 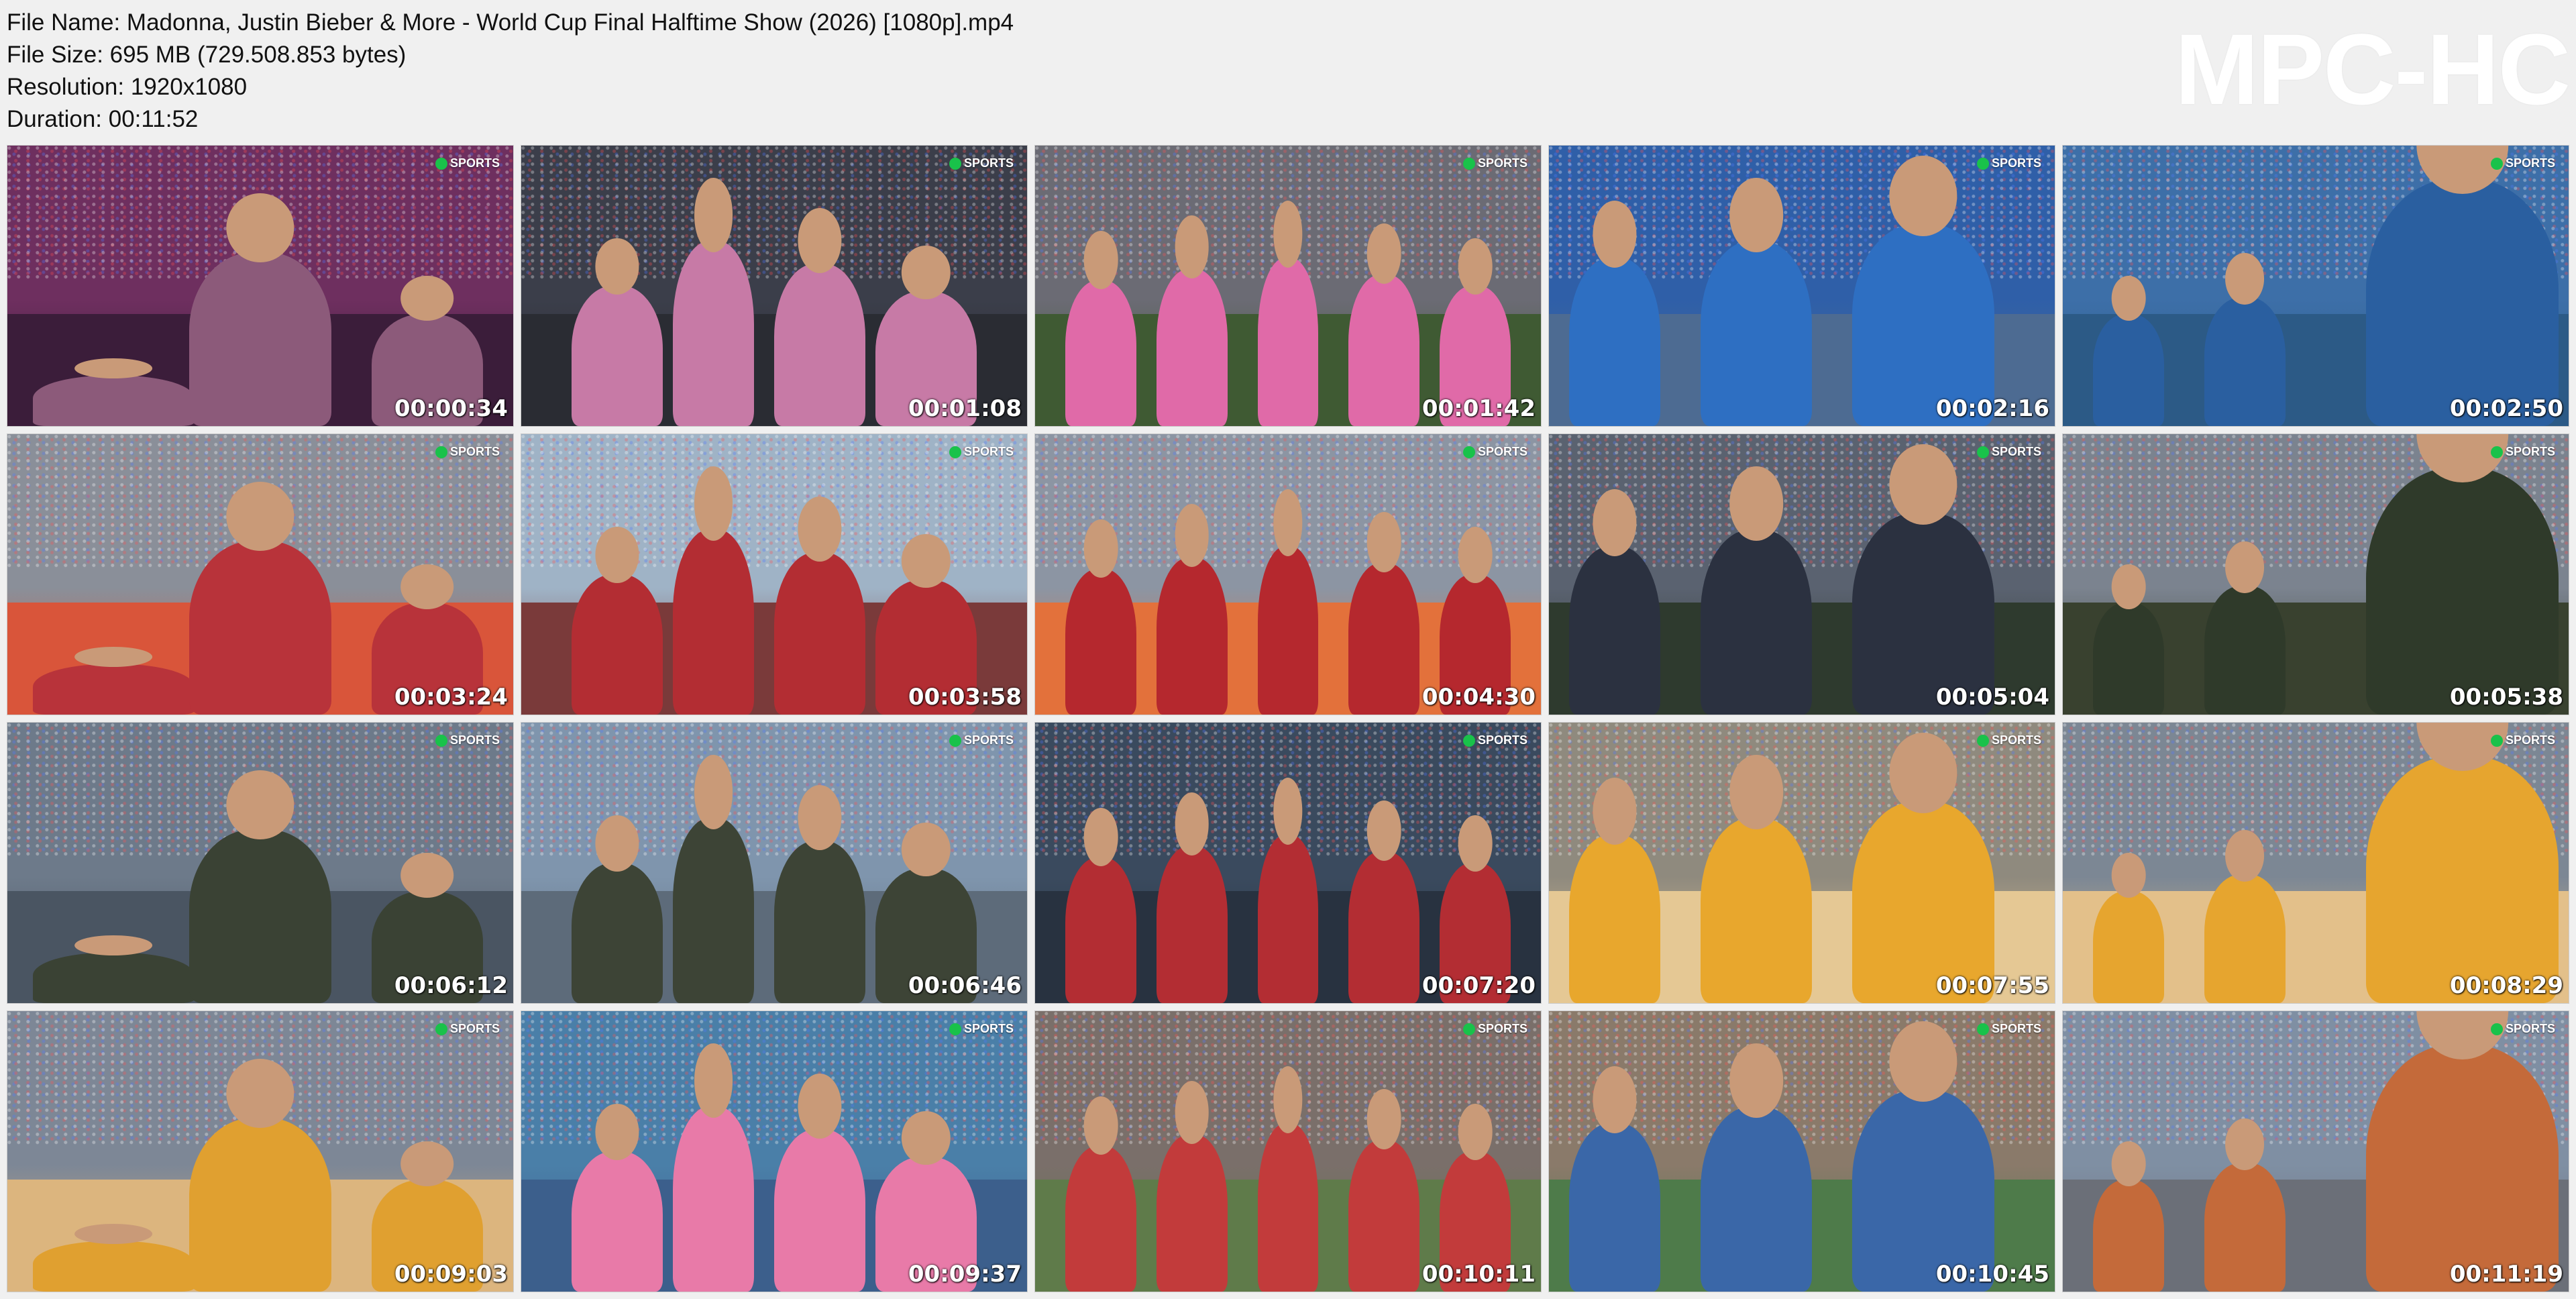 I want to click on thumbnail-timestamp: 00:02:50, so click(x=2506, y=409).